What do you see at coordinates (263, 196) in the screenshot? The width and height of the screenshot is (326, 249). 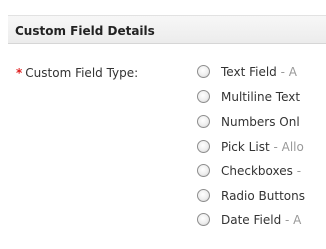 I see `option-label: Radio Buttons` at bounding box center [263, 196].